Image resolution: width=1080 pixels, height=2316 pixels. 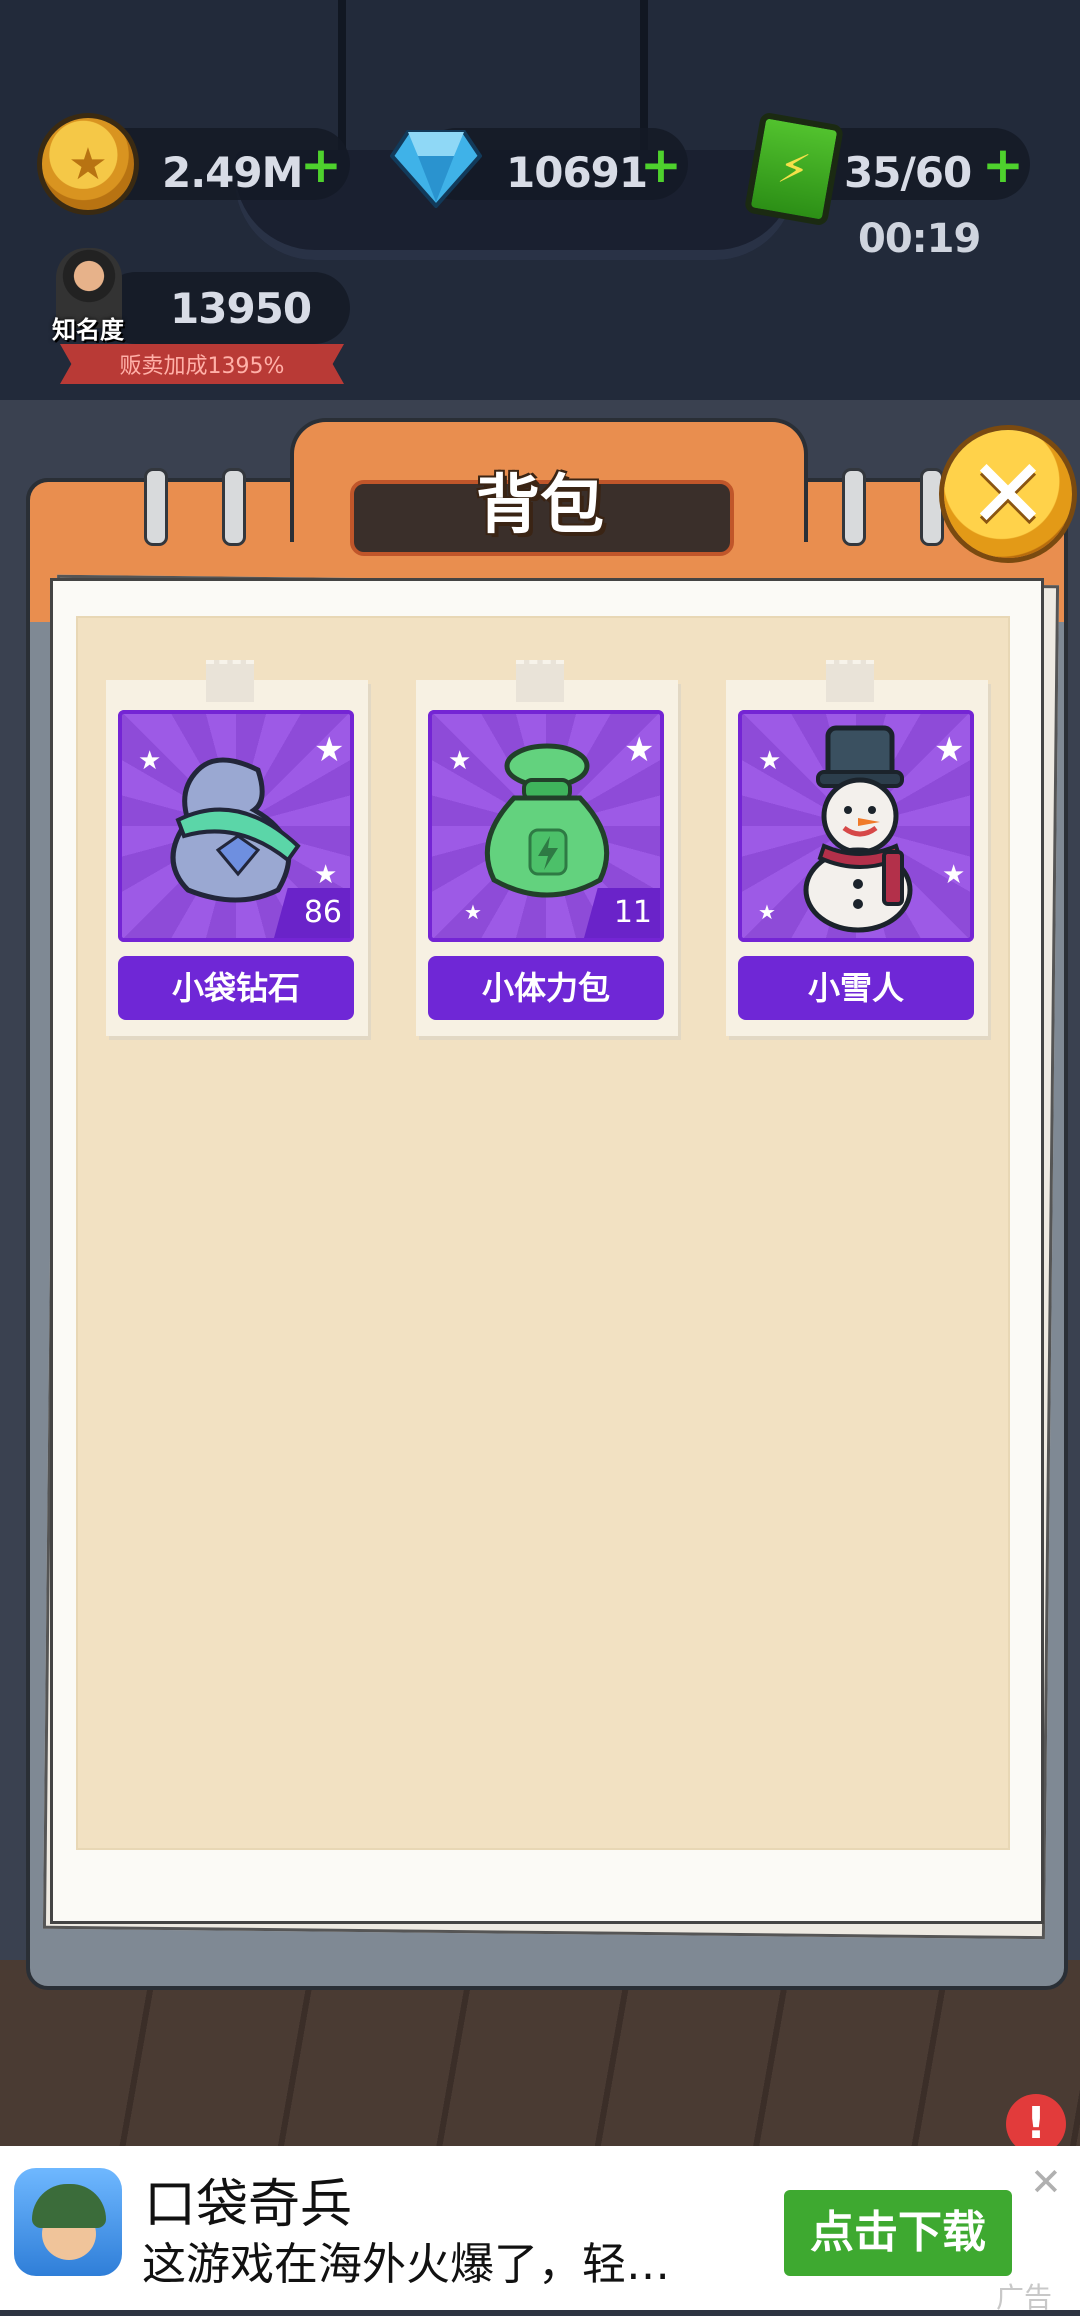 I want to click on item-name: 小雪人, so click(x=856, y=988).